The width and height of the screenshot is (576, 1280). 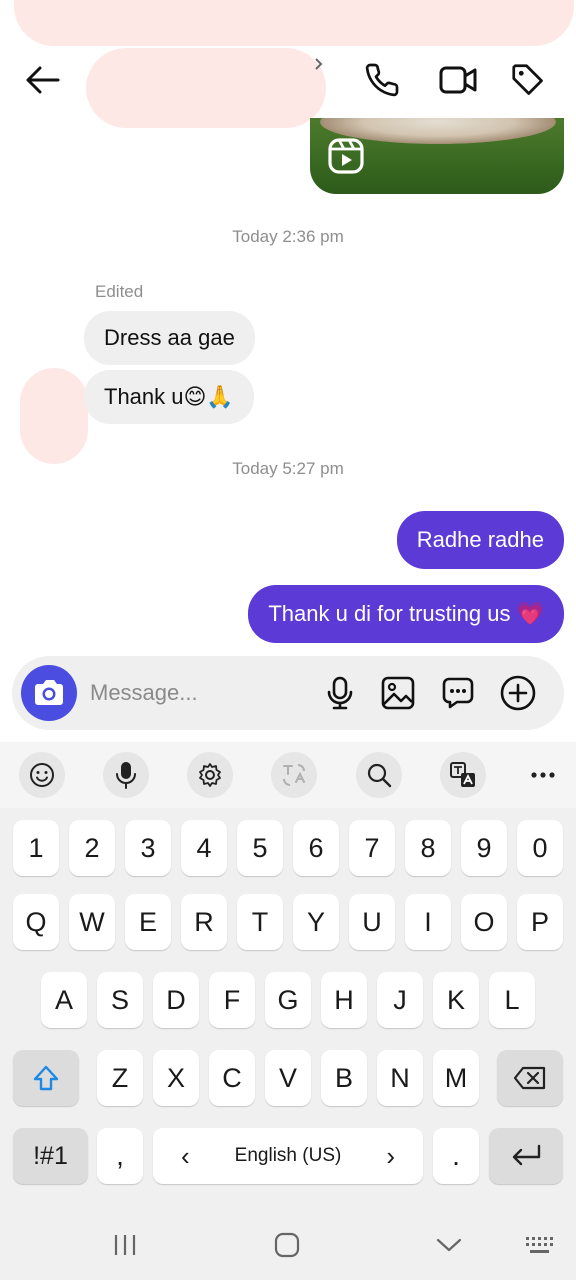 I want to click on more-options-button, so click(x=518, y=693).